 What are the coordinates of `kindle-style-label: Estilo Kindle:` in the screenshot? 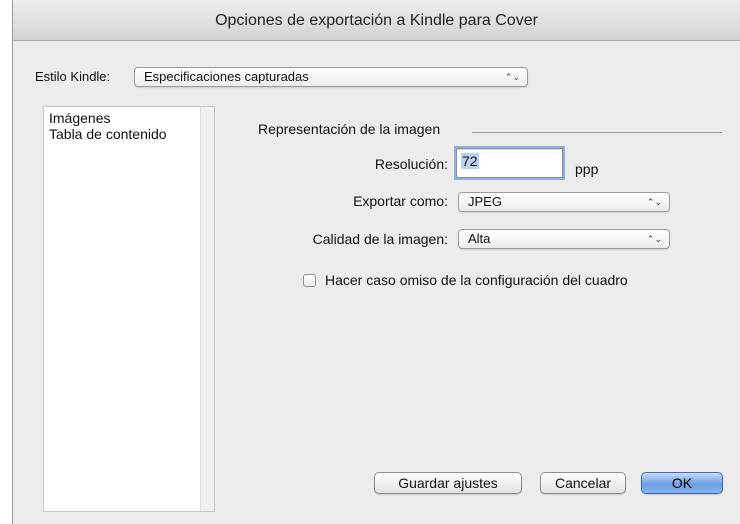 It's located at (73, 76).